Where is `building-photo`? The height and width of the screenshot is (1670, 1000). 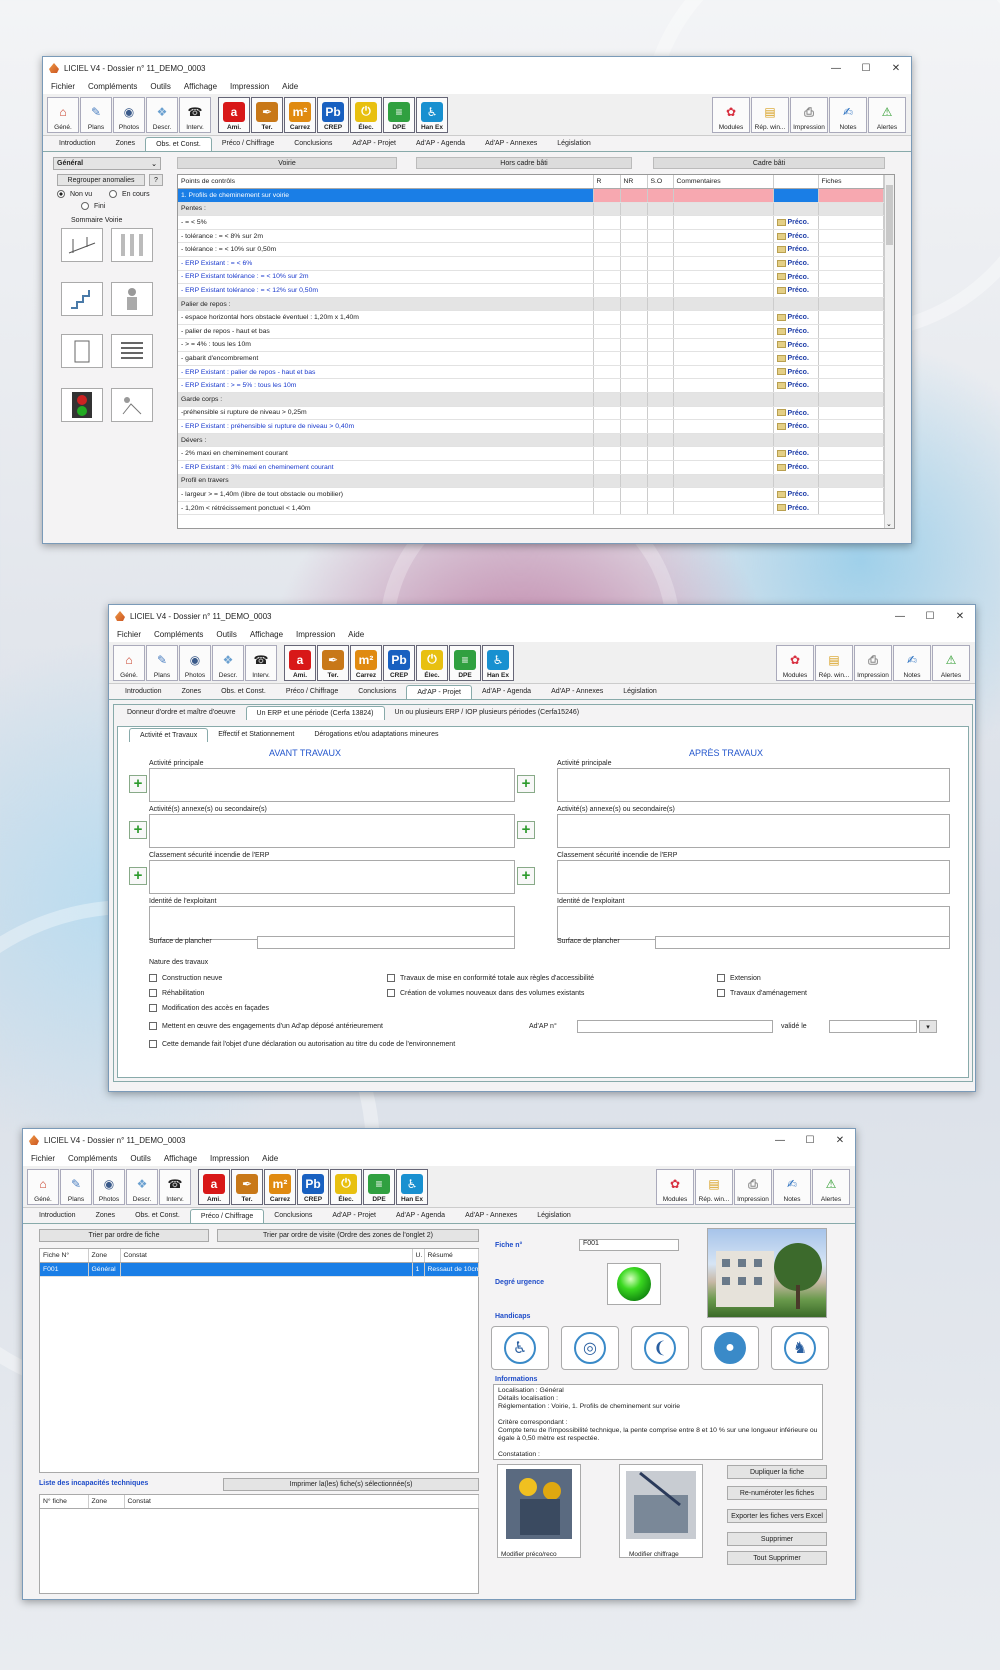 building-photo is located at coordinates (767, 1273).